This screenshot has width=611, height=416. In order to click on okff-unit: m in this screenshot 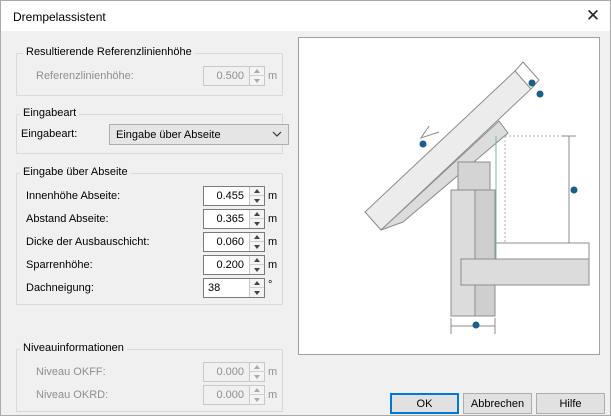, I will do `click(273, 372)`.